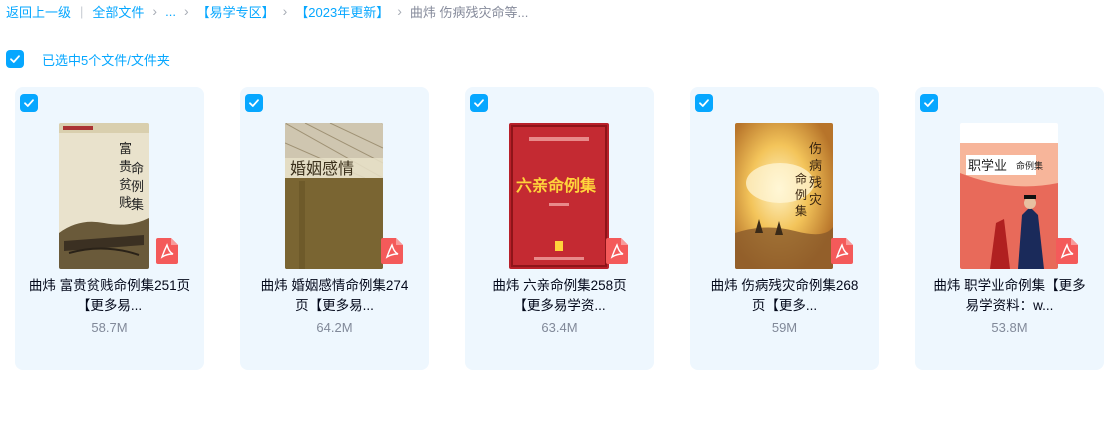 This screenshot has width=1111, height=429. Describe the element at coordinates (784, 327) in the screenshot. I see `file-size: 59M` at that location.